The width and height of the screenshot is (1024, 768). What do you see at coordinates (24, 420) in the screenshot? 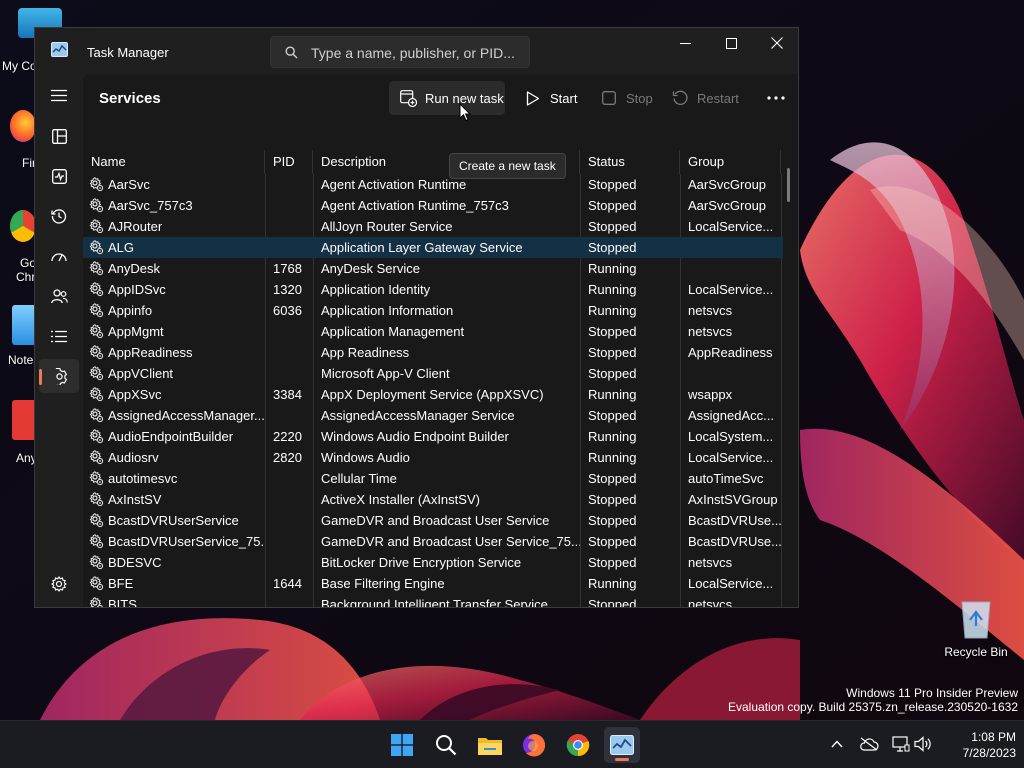
I see `anydesk-icon` at bounding box center [24, 420].